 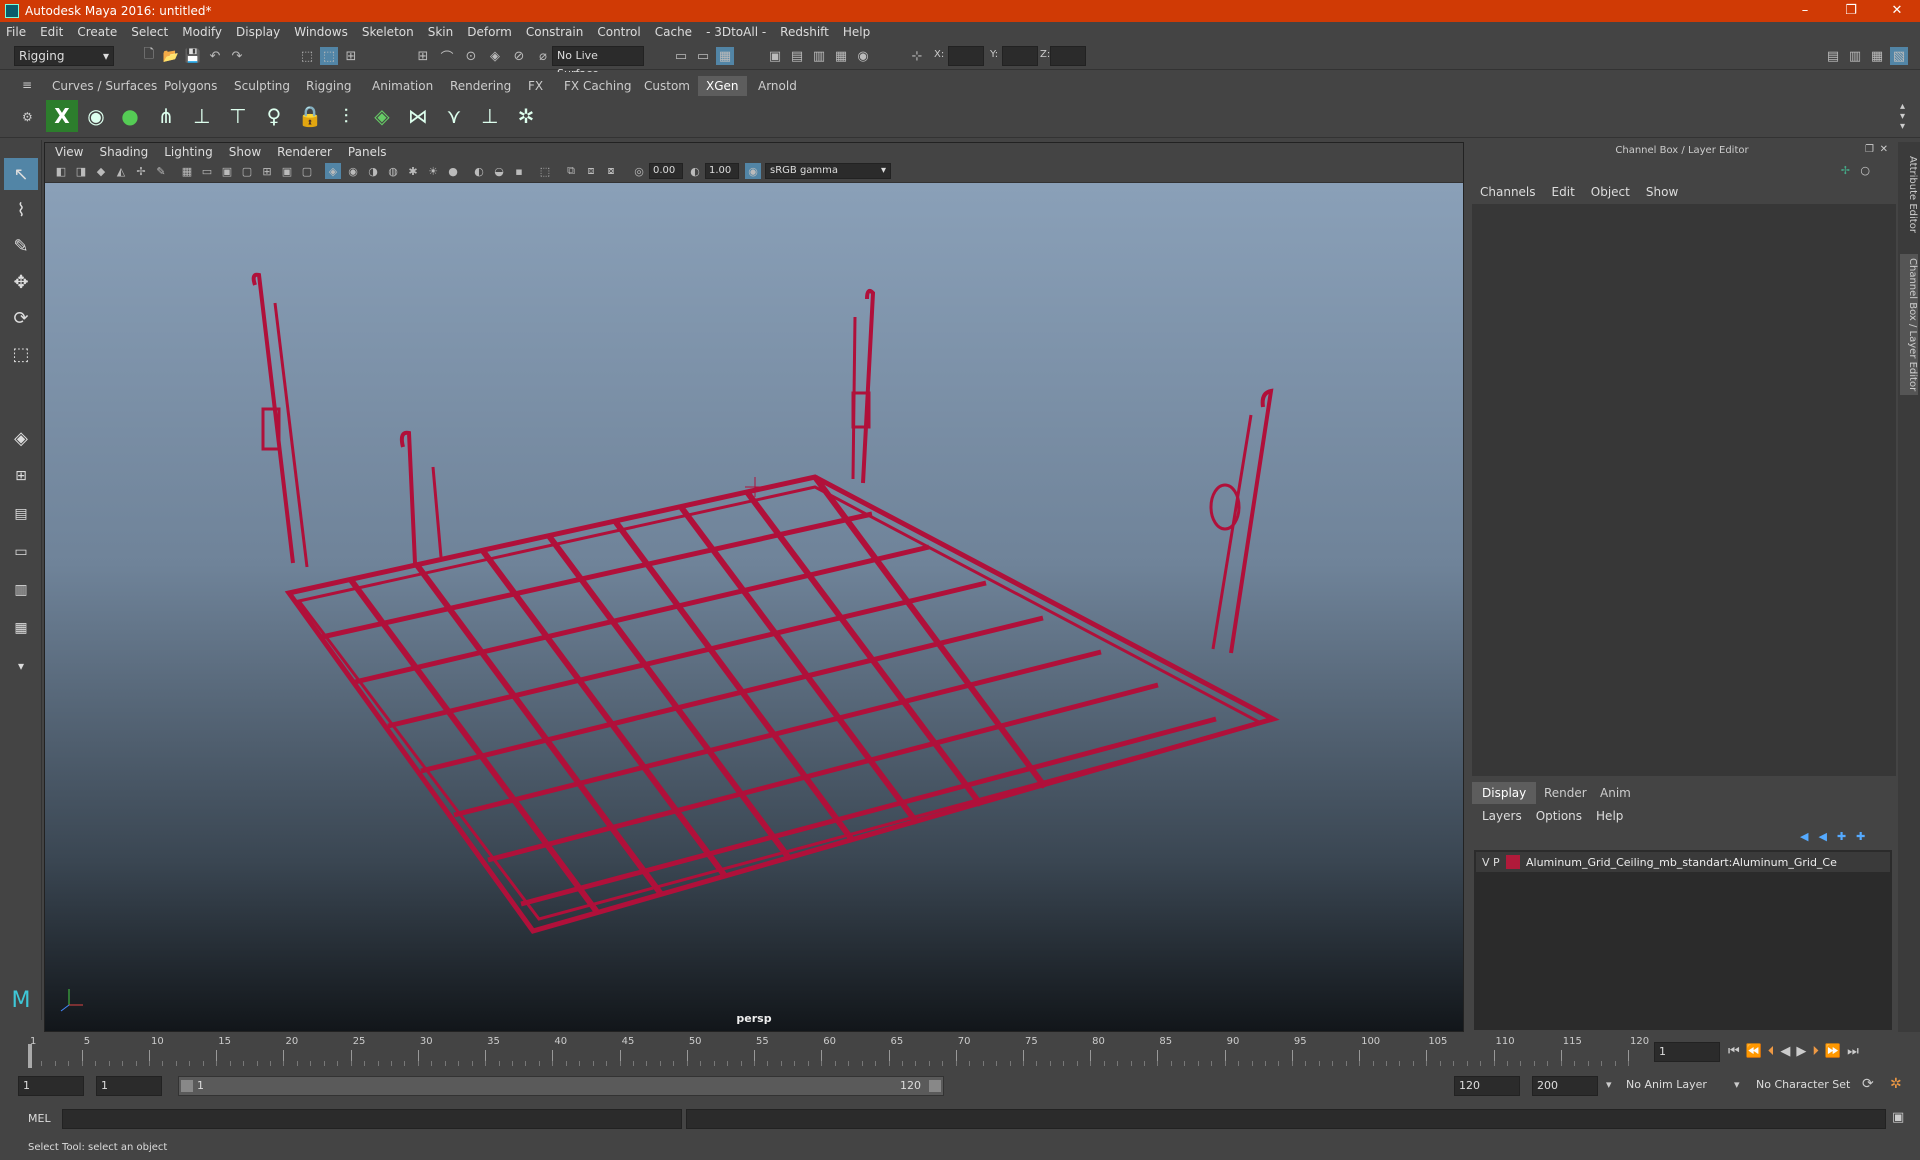 What do you see at coordinates (61, 171) in the screenshot?
I see `camera-select-icon: ◧` at bounding box center [61, 171].